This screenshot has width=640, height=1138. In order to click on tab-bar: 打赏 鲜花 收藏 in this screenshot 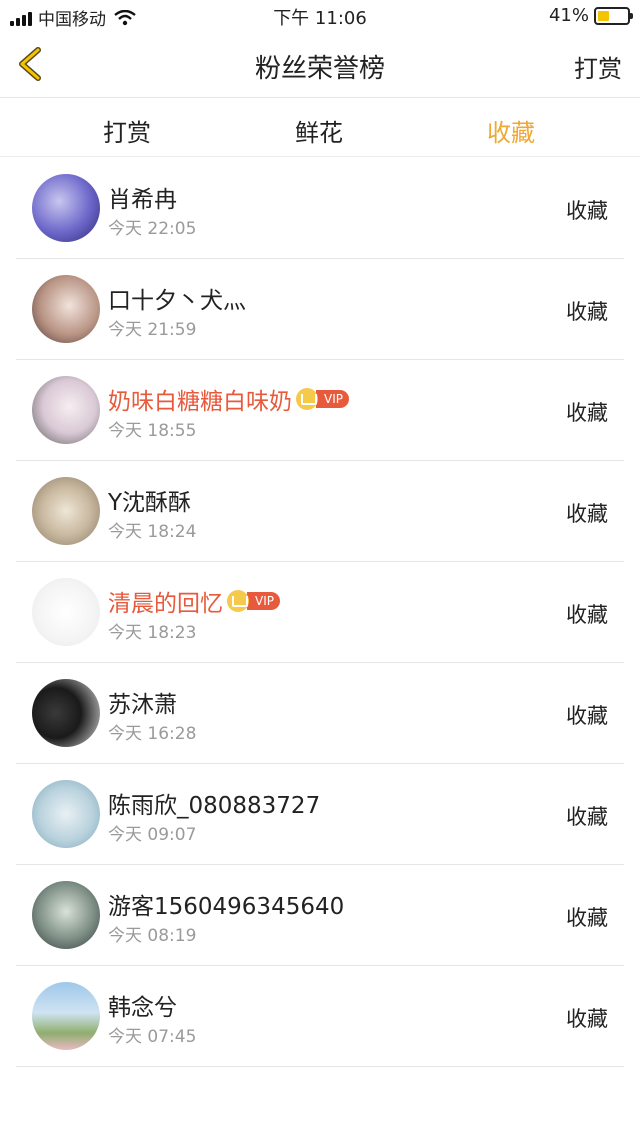, I will do `click(320, 128)`.